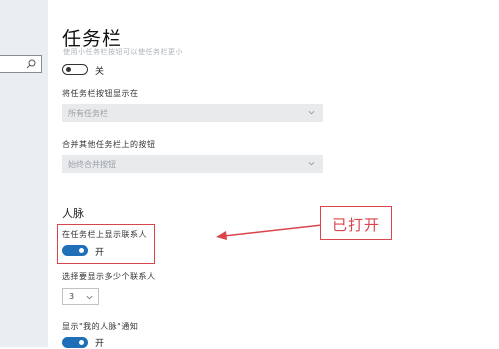  What do you see at coordinates (88, 113) in the screenshot?
I see `button-display-value: 所有任务栏` at bounding box center [88, 113].